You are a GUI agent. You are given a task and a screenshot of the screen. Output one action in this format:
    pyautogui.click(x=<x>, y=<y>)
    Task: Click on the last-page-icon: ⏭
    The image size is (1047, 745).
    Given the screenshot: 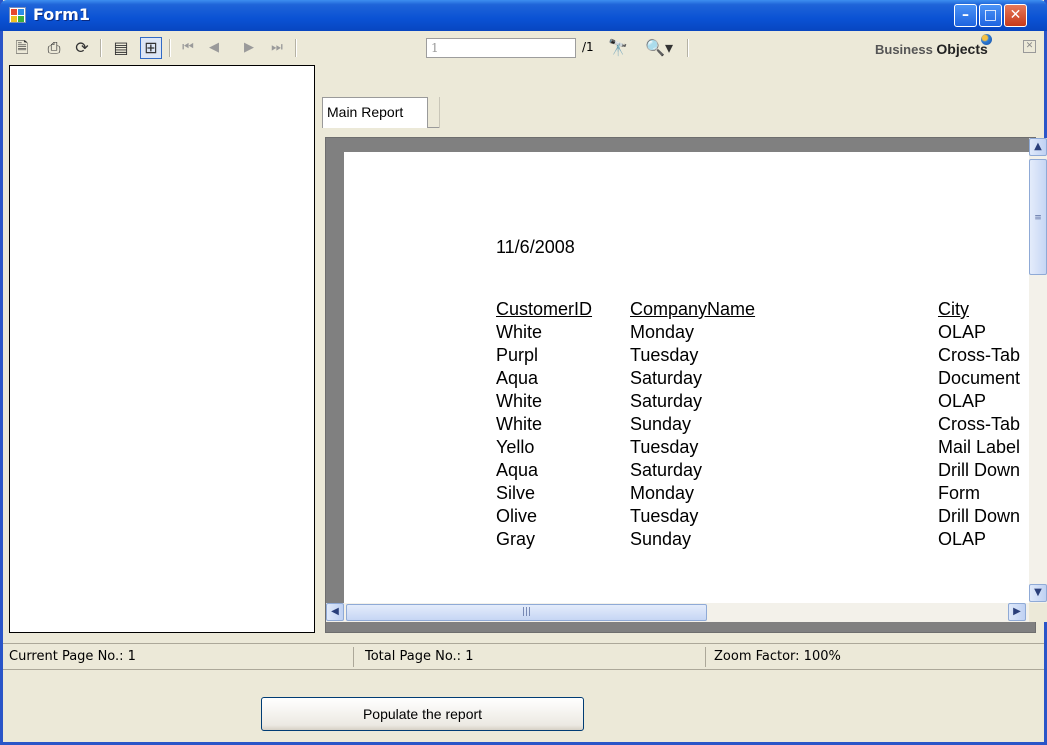 What is the action you would take?
    pyautogui.click(x=277, y=48)
    